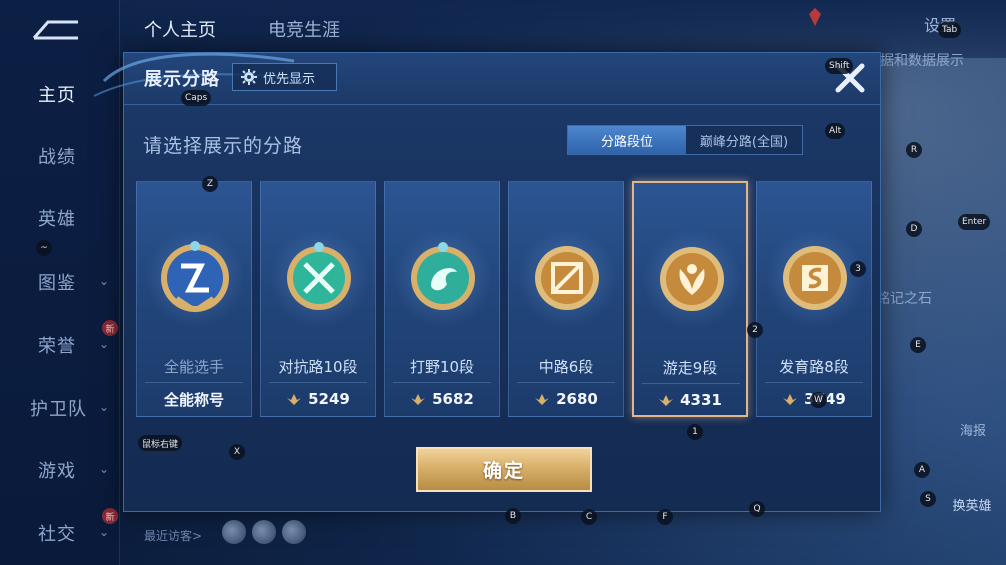 Image resolution: width=1006 pixels, height=565 pixels. I want to click on lane-label: 对抗路10段, so click(318, 367).